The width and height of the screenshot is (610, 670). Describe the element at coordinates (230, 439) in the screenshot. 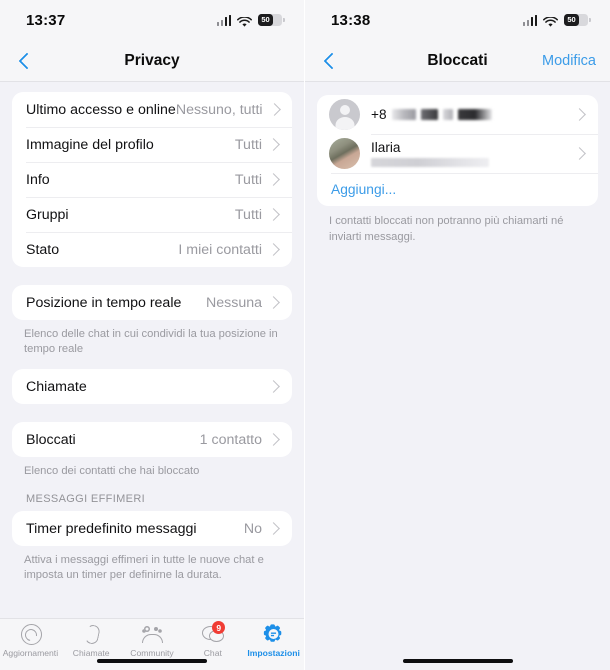

I see `row-value: 1 contatto` at that location.